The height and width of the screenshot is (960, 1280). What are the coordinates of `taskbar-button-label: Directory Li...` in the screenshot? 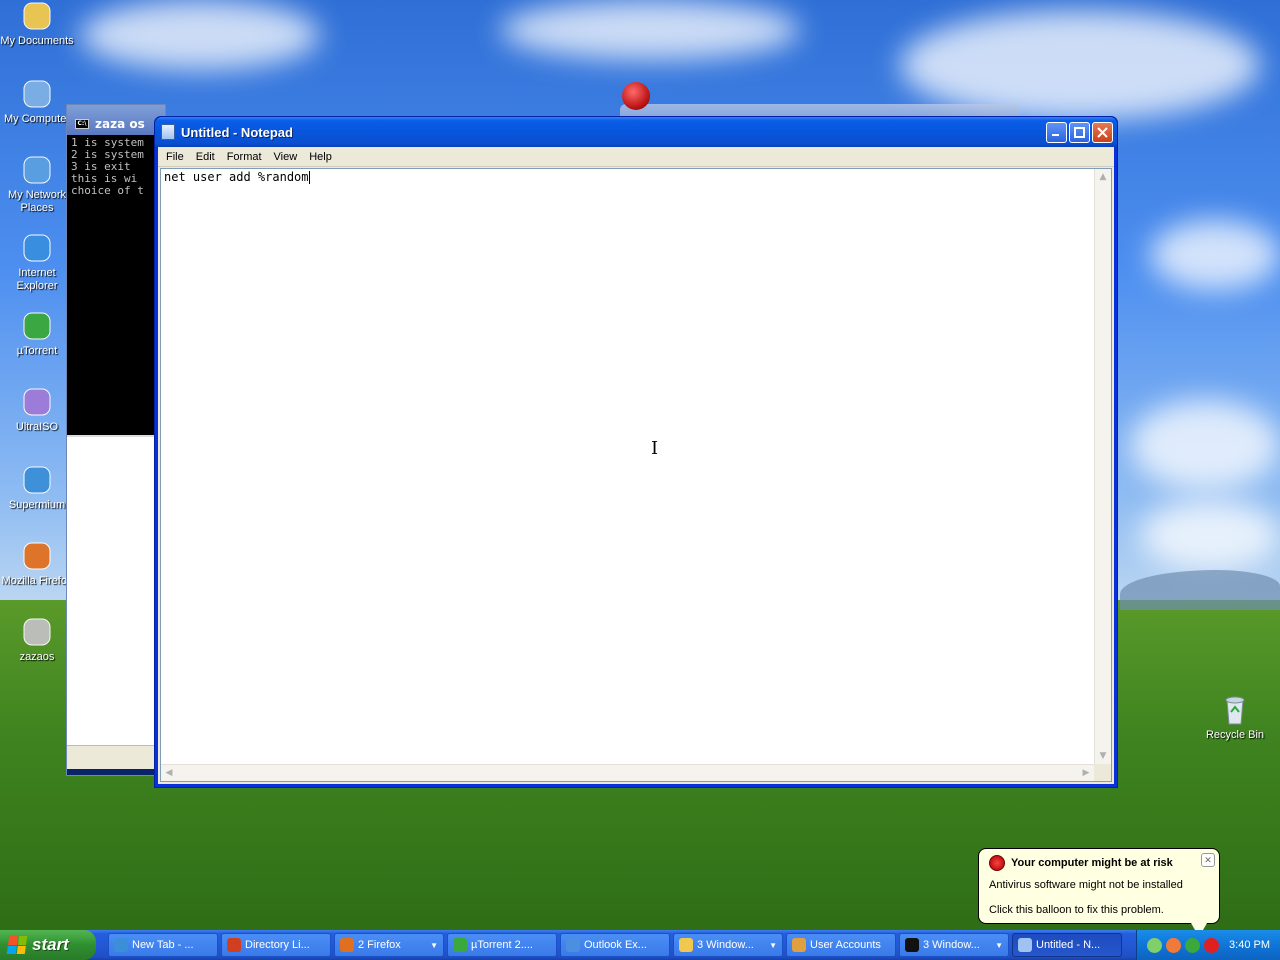 It's located at (277, 945).